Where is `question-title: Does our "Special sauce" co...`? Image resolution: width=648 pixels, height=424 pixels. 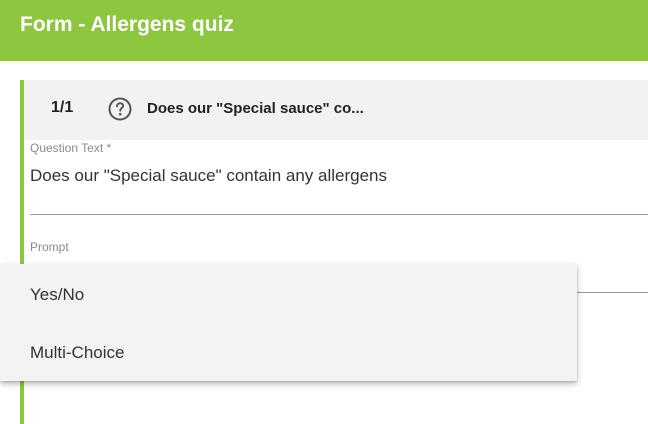 question-title: Does our "Special sauce" co... is located at coordinates (255, 108).